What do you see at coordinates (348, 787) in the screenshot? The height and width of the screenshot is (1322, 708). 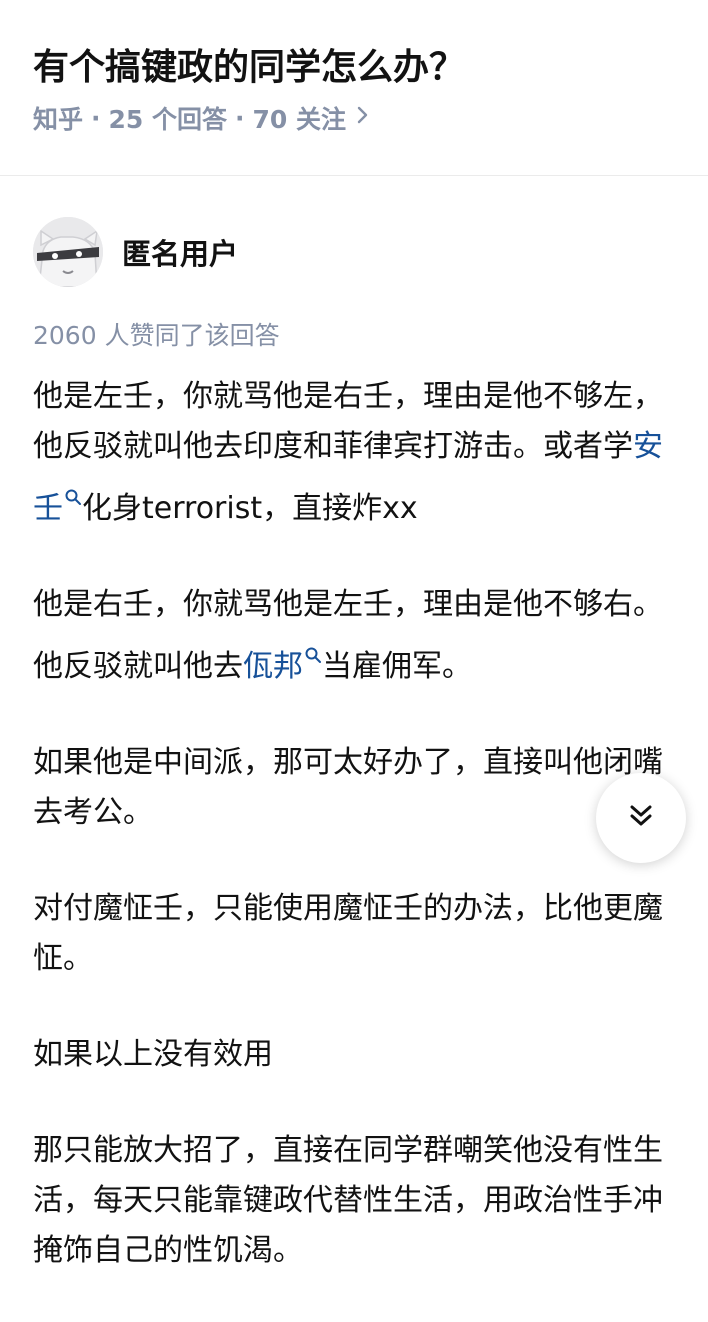 I see `answer-paragraph: 如果他是中间派，那可太好办了，直接叫他闭嘴去考公。` at bounding box center [348, 787].